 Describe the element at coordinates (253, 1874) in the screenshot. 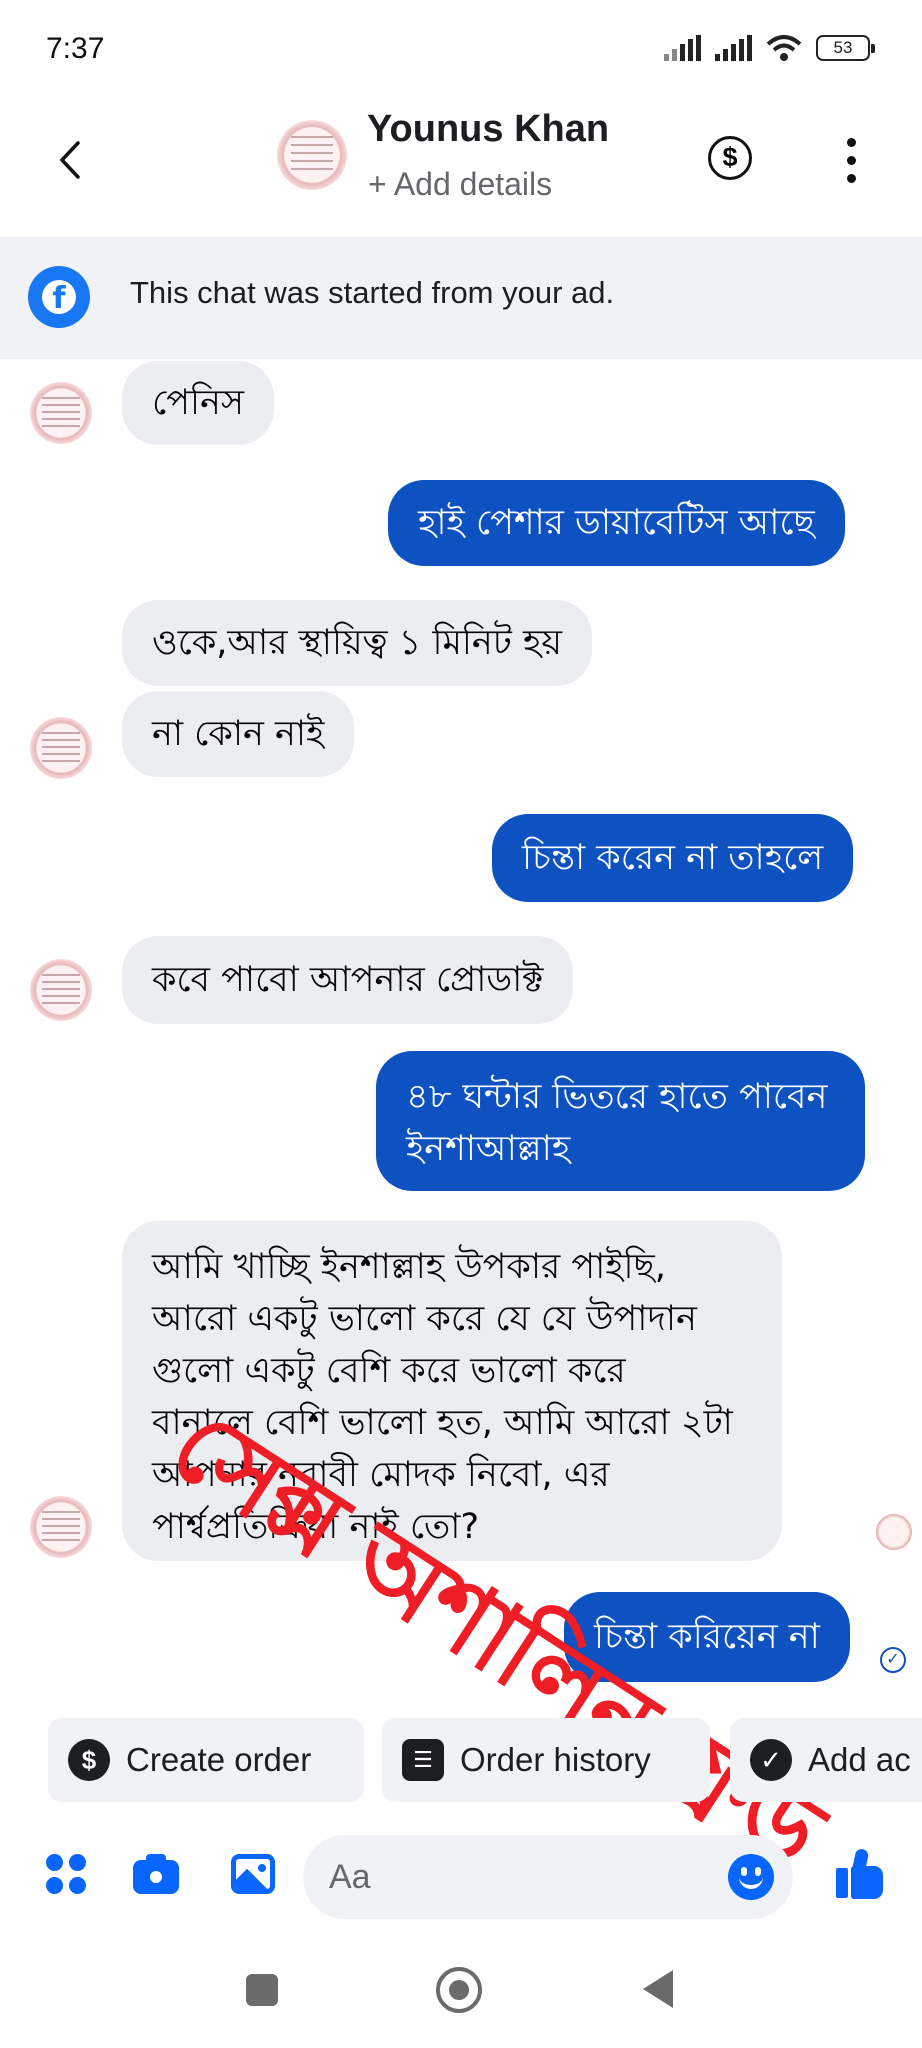

I see `gallery-icon` at that location.